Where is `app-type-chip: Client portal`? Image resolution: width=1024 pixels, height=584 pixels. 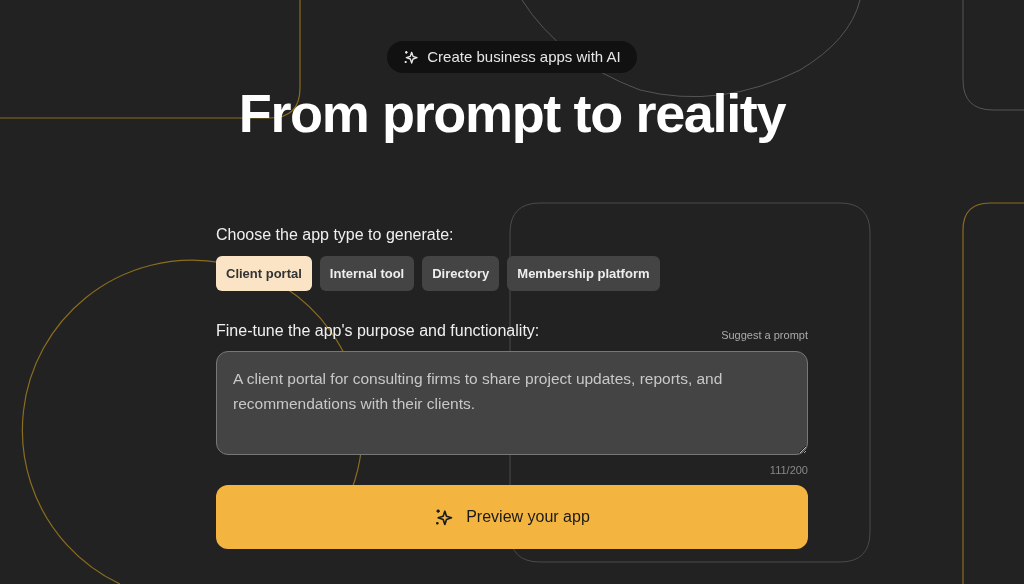
app-type-chip: Client portal is located at coordinates (264, 273).